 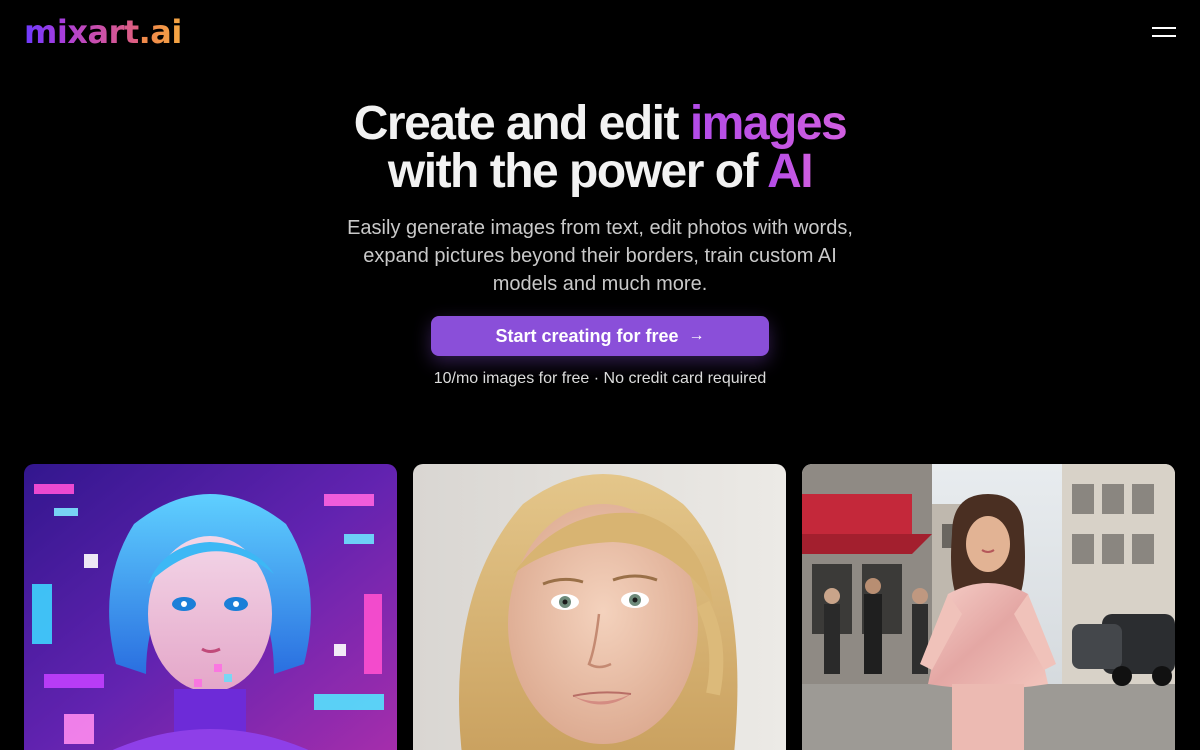 What do you see at coordinates (113, 32) in the screenshot?
I see `logo-art: art` at bounding box center [113, 32].